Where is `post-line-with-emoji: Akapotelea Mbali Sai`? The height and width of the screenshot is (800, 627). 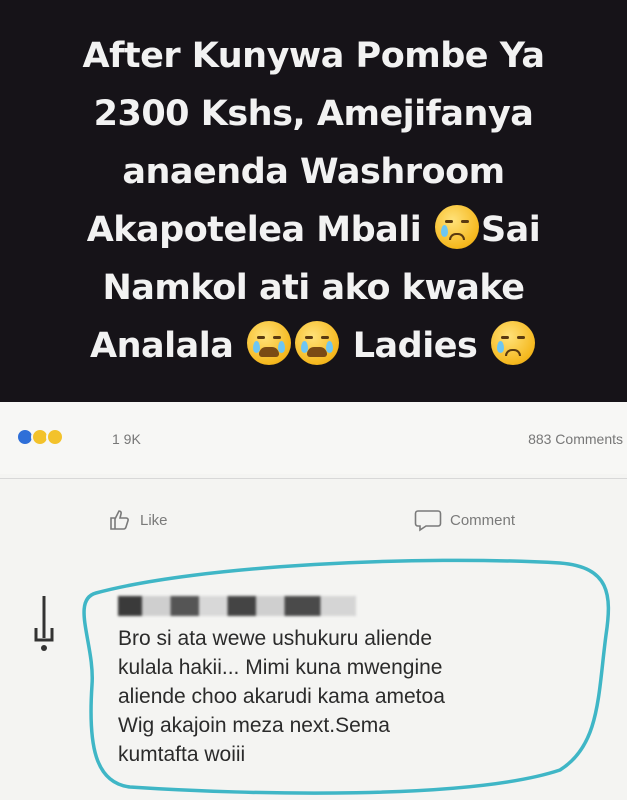
post-line-with-emoji: Akapotelea Mbali Sai is located at coordinates (314, 230).